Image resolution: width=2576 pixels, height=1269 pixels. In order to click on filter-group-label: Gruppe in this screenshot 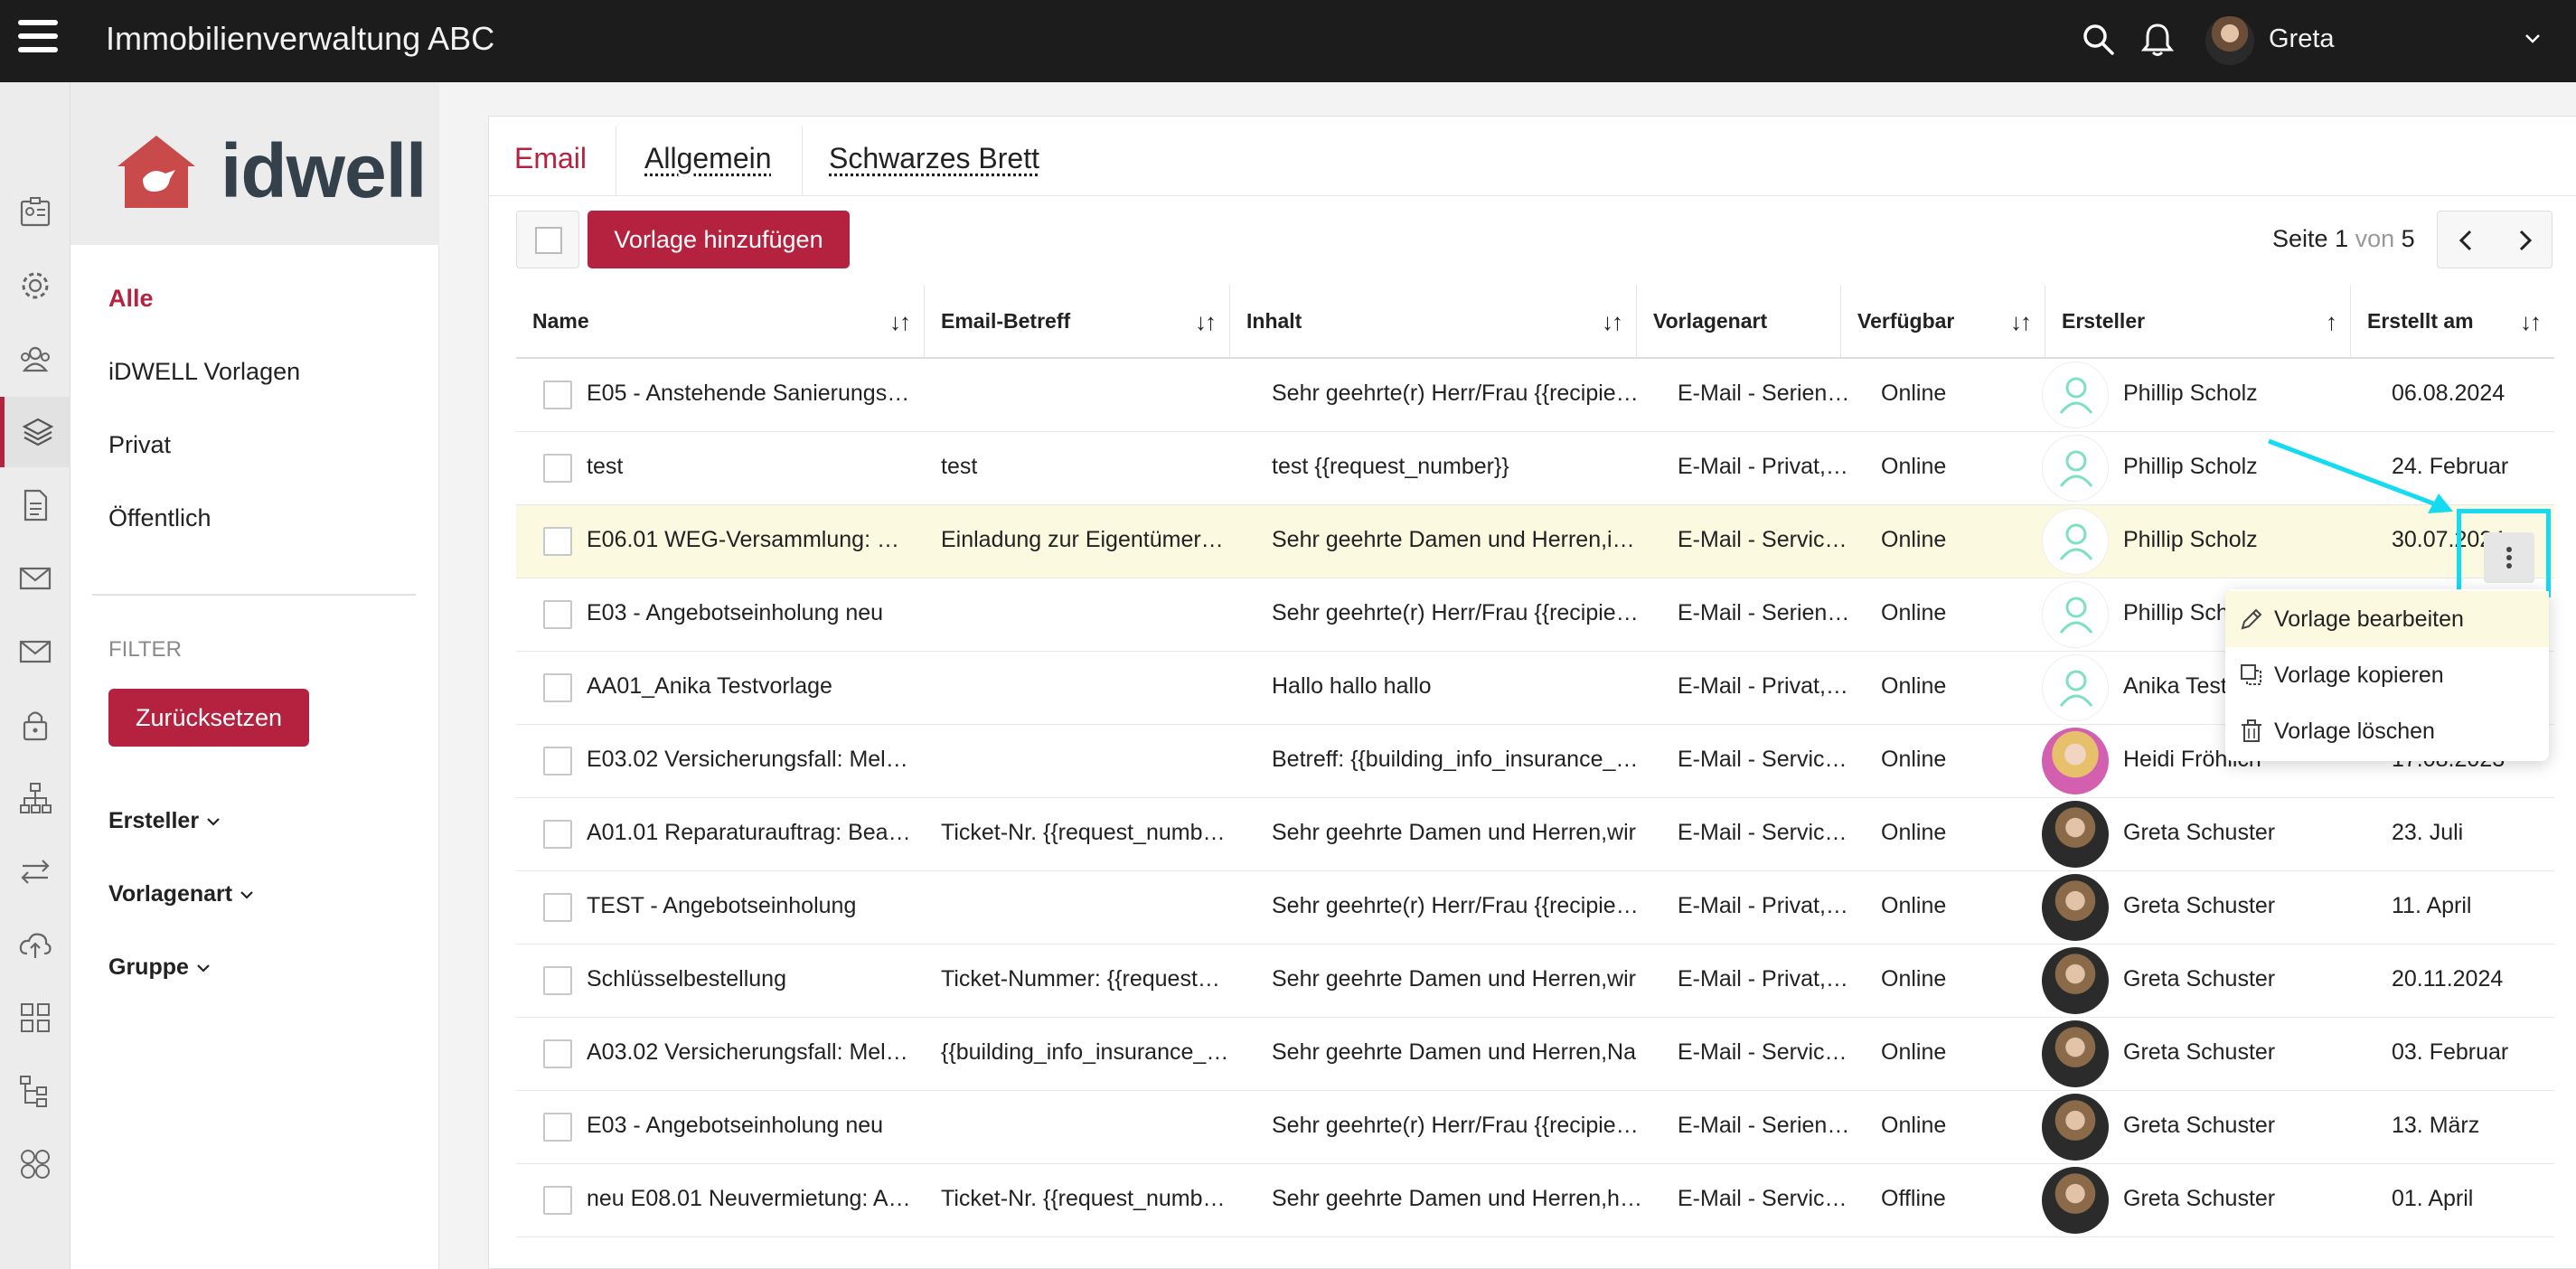, I will do `click(148, 967)`.